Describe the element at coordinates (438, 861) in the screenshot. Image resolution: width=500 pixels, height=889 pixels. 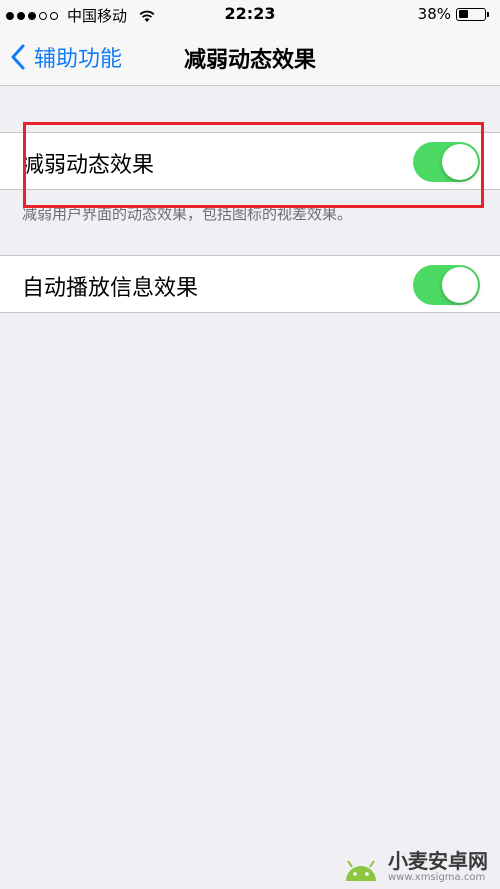
I see `watermark-title: 小麦安卓网` at that location.